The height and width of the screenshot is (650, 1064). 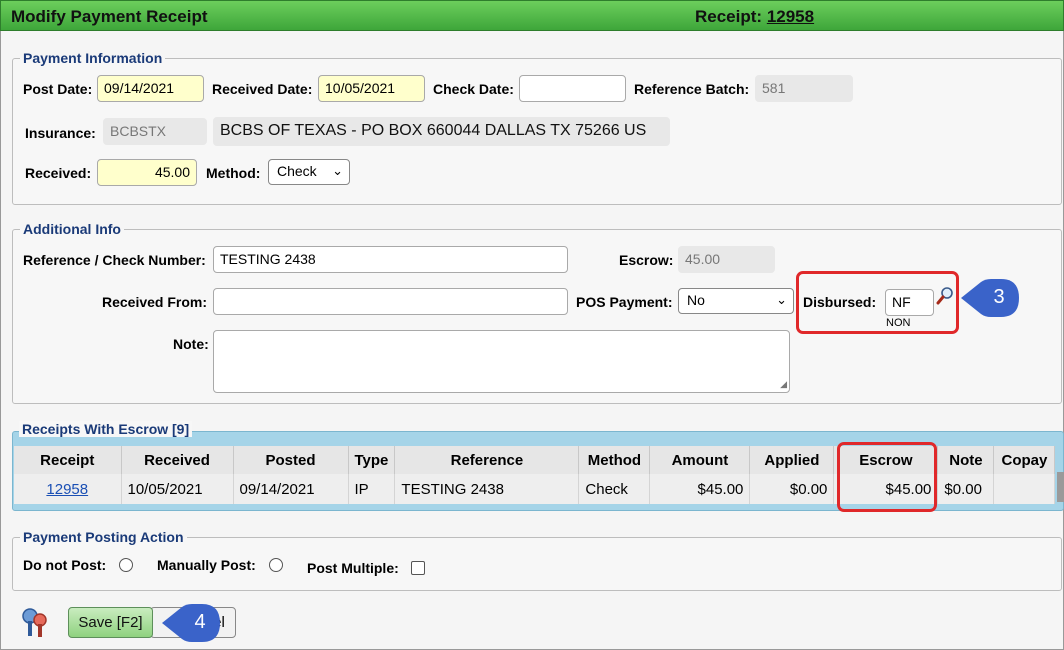 I want to click on col-posted: Posted, so click(x=291, y=460).